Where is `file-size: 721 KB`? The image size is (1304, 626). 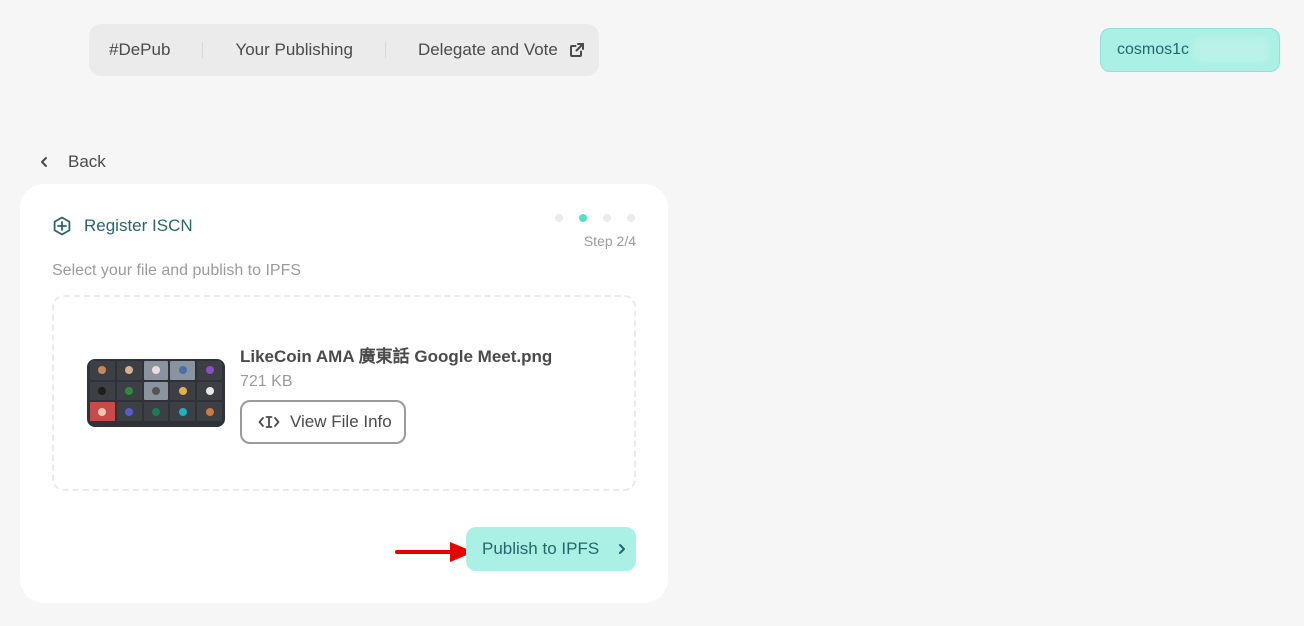 file-size: 721 KB is located at coordinates (266, 381).